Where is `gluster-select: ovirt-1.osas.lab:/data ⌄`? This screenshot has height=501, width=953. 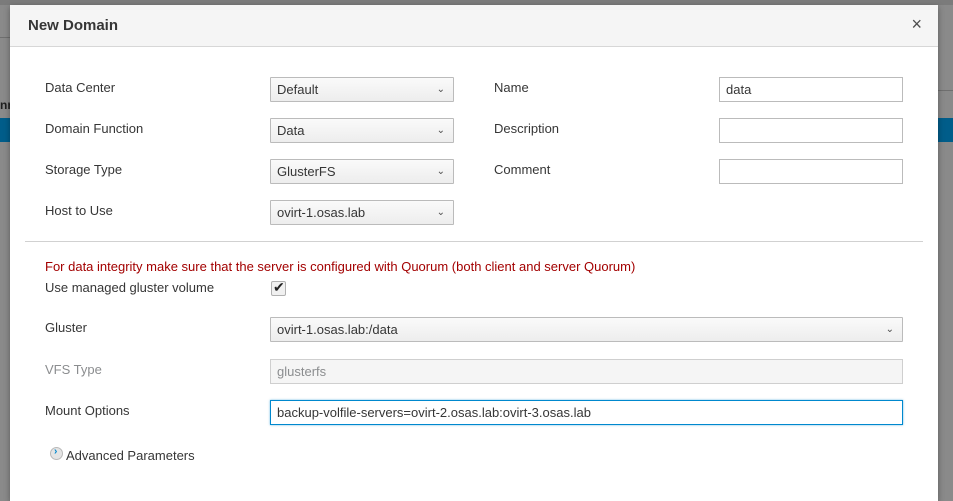 gluster-select: ovirt-1.osas.lab:/data ⌄ is located at coordinates (586, 329).